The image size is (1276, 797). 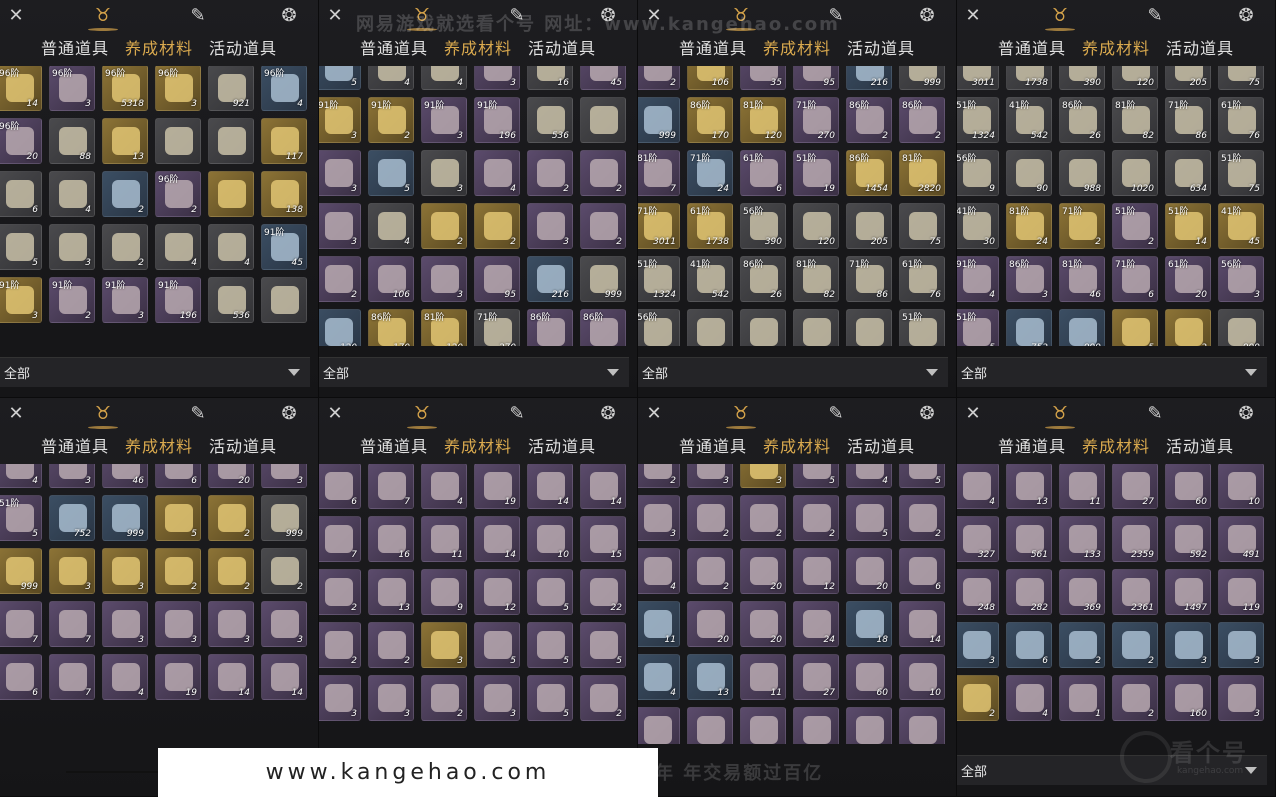 What do you see at coordinates (497, 327) in the screenshot?
I see `item-slot: 71阶 270` at bounding box center [497, 327].